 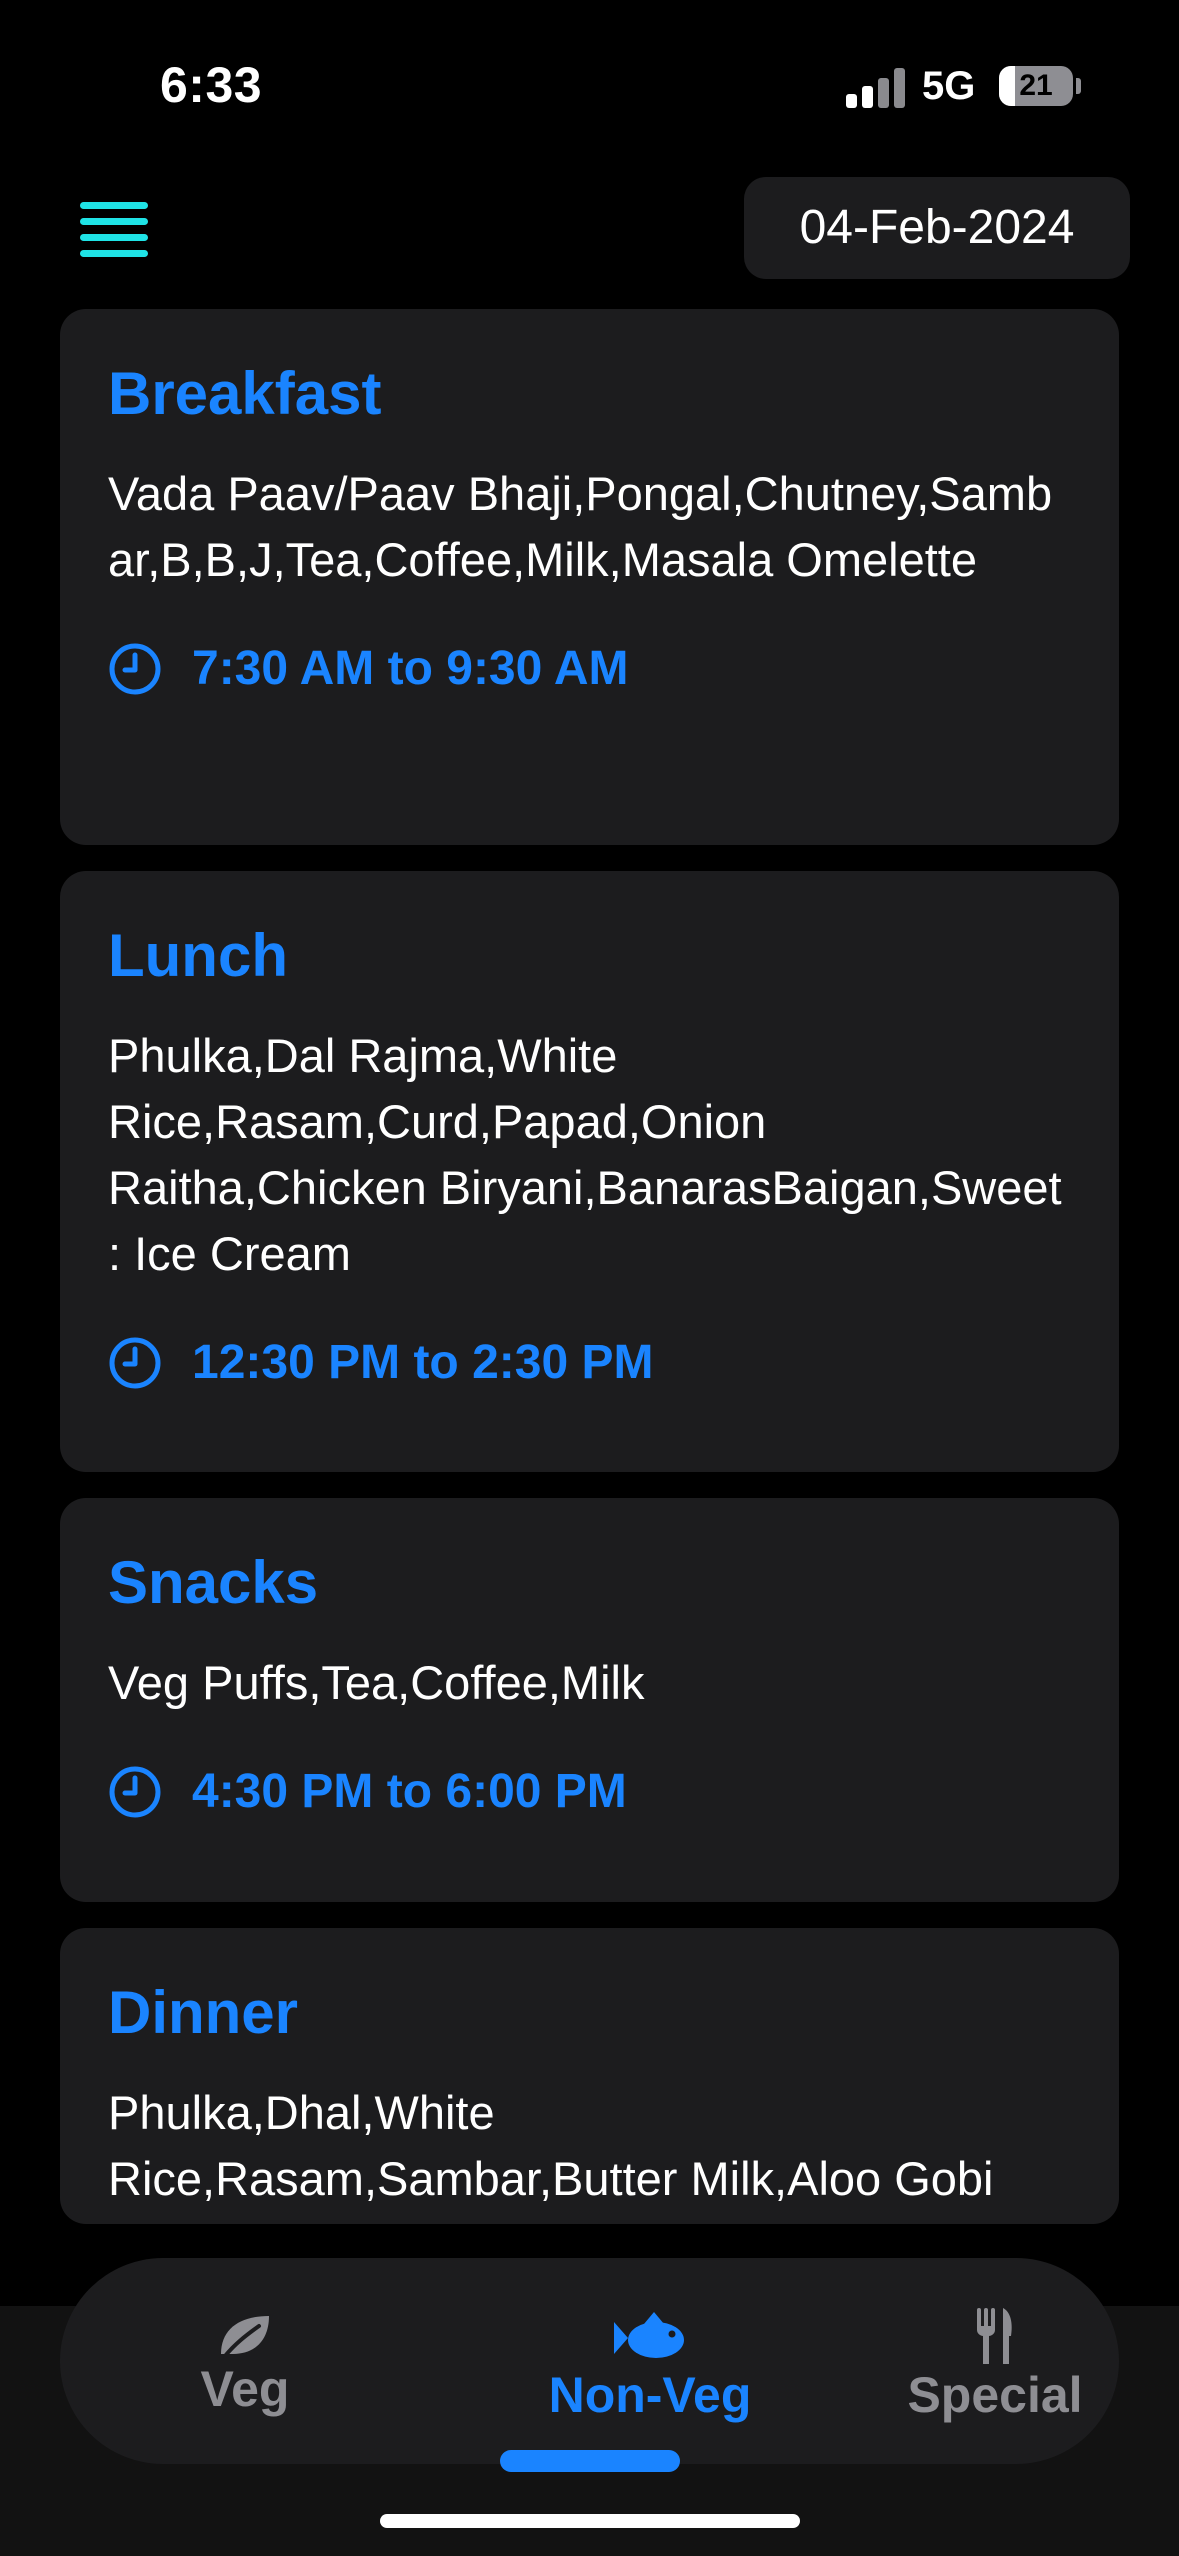 I want to click on meal-title: Dinner, so click(x=203, y=2012).